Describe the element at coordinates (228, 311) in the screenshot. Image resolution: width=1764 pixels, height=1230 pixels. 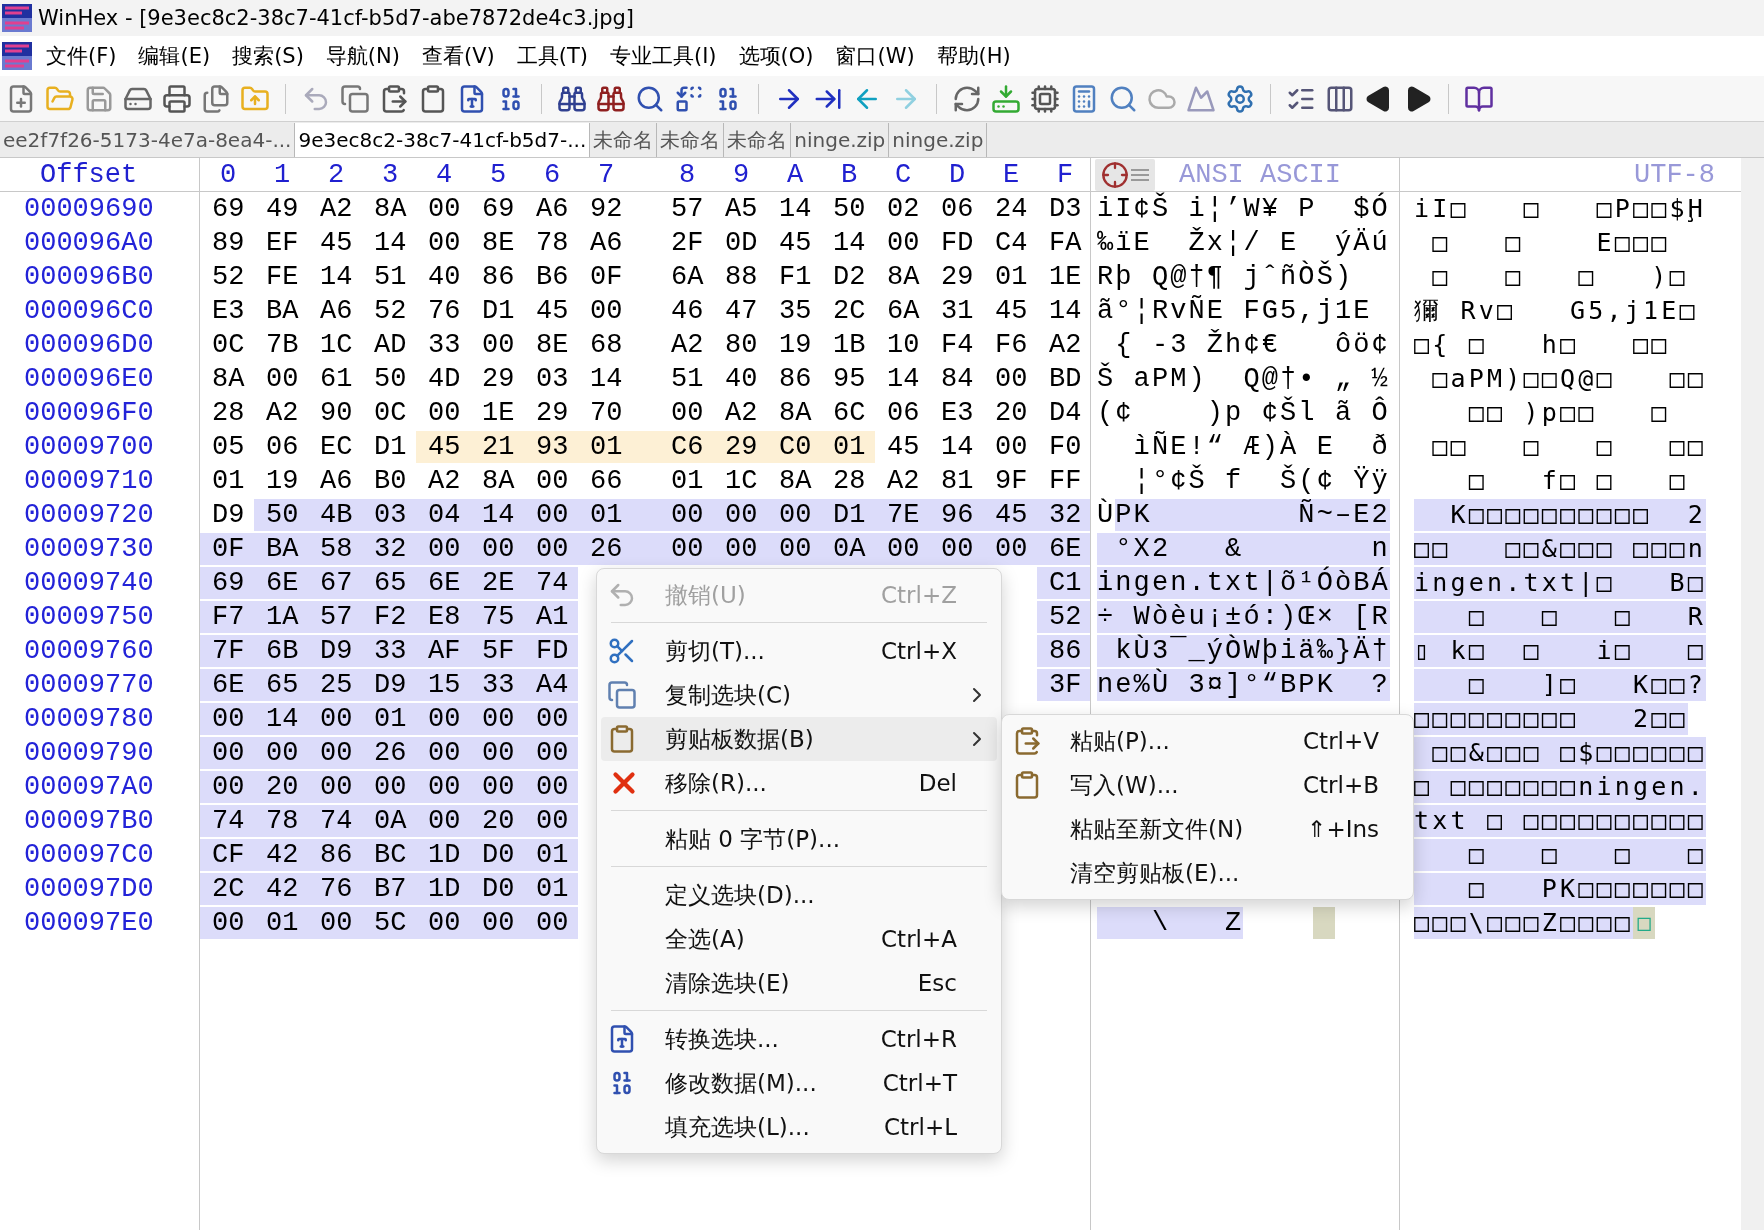
I see `hex-byte: E3` at that location.